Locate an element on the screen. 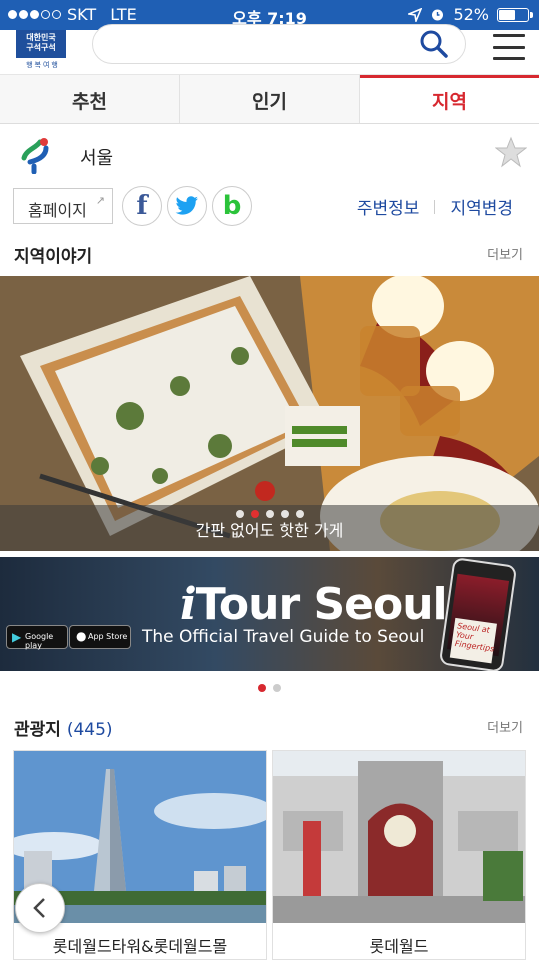  attraction-name: 롯데월드타워&롯데월드몰 is located at coordinates (140, 946).